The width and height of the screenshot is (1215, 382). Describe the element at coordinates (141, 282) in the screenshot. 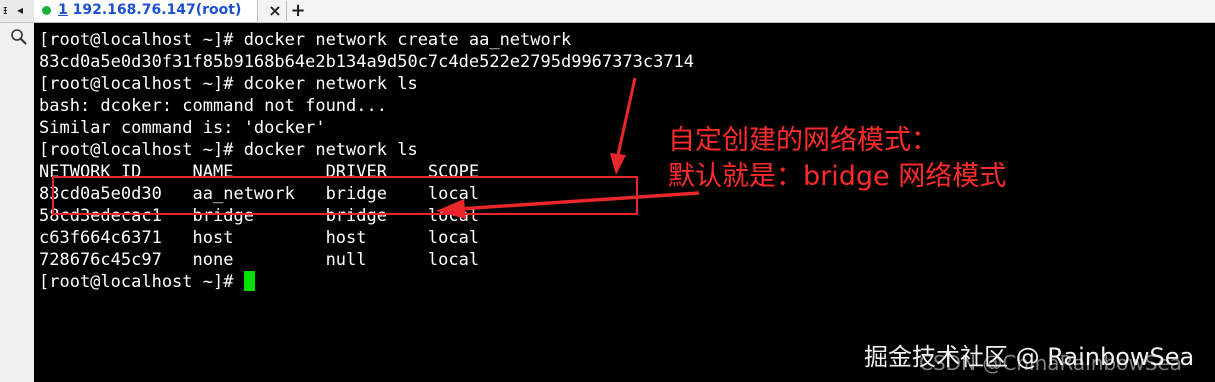

I see `terminal-prompt: [root@localhost ~]#` at that location.